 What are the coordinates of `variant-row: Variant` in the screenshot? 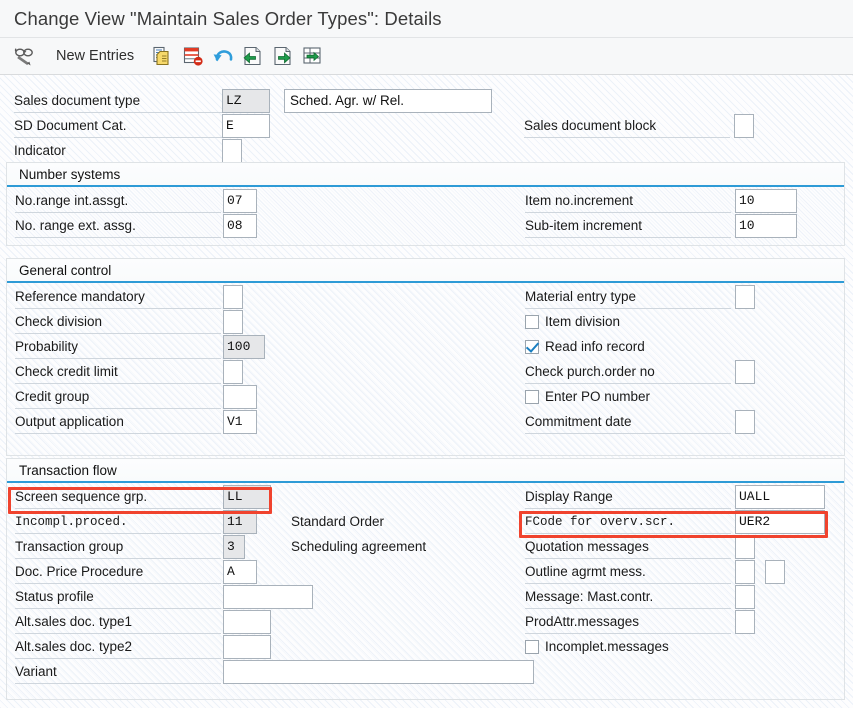 It's located at (118, 672).